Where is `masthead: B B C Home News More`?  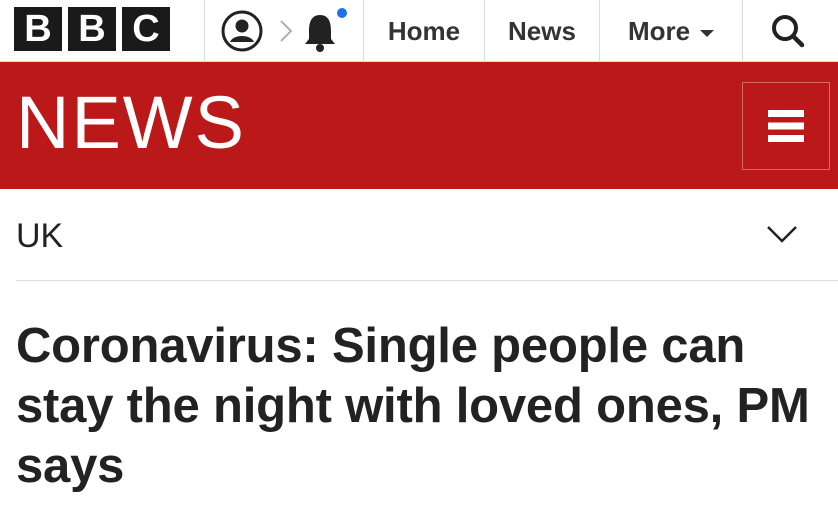 masthead: B B C Home News More is located at coordinates (419, 31).